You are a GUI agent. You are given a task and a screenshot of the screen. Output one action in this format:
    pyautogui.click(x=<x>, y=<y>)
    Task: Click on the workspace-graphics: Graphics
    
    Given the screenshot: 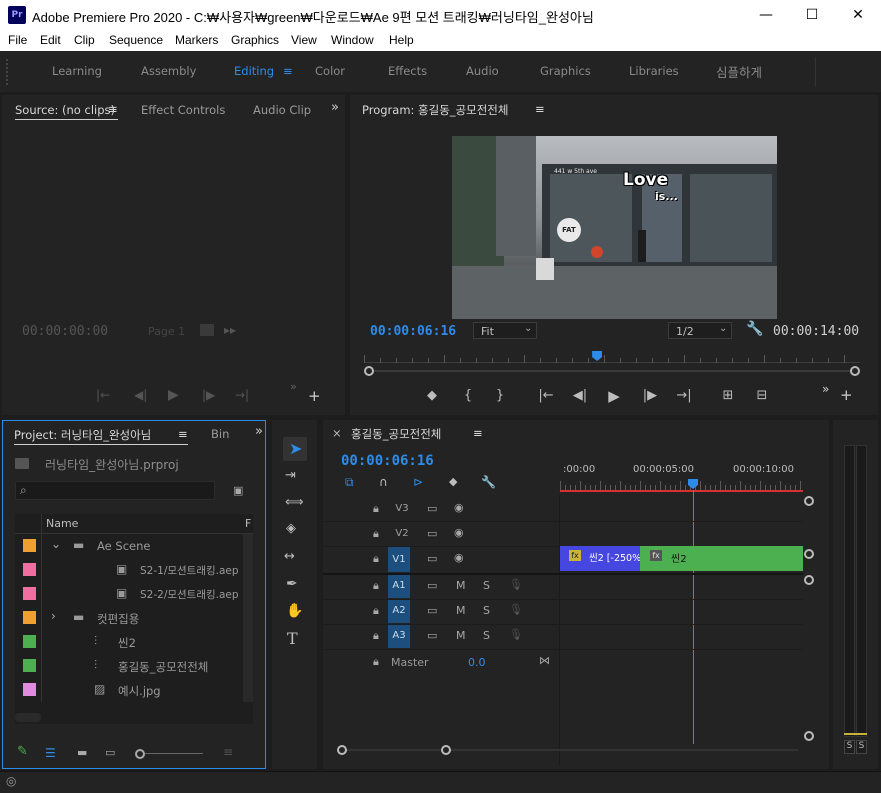 What is the action you would take?
    pyautogui.click(x=565, y=71)
    